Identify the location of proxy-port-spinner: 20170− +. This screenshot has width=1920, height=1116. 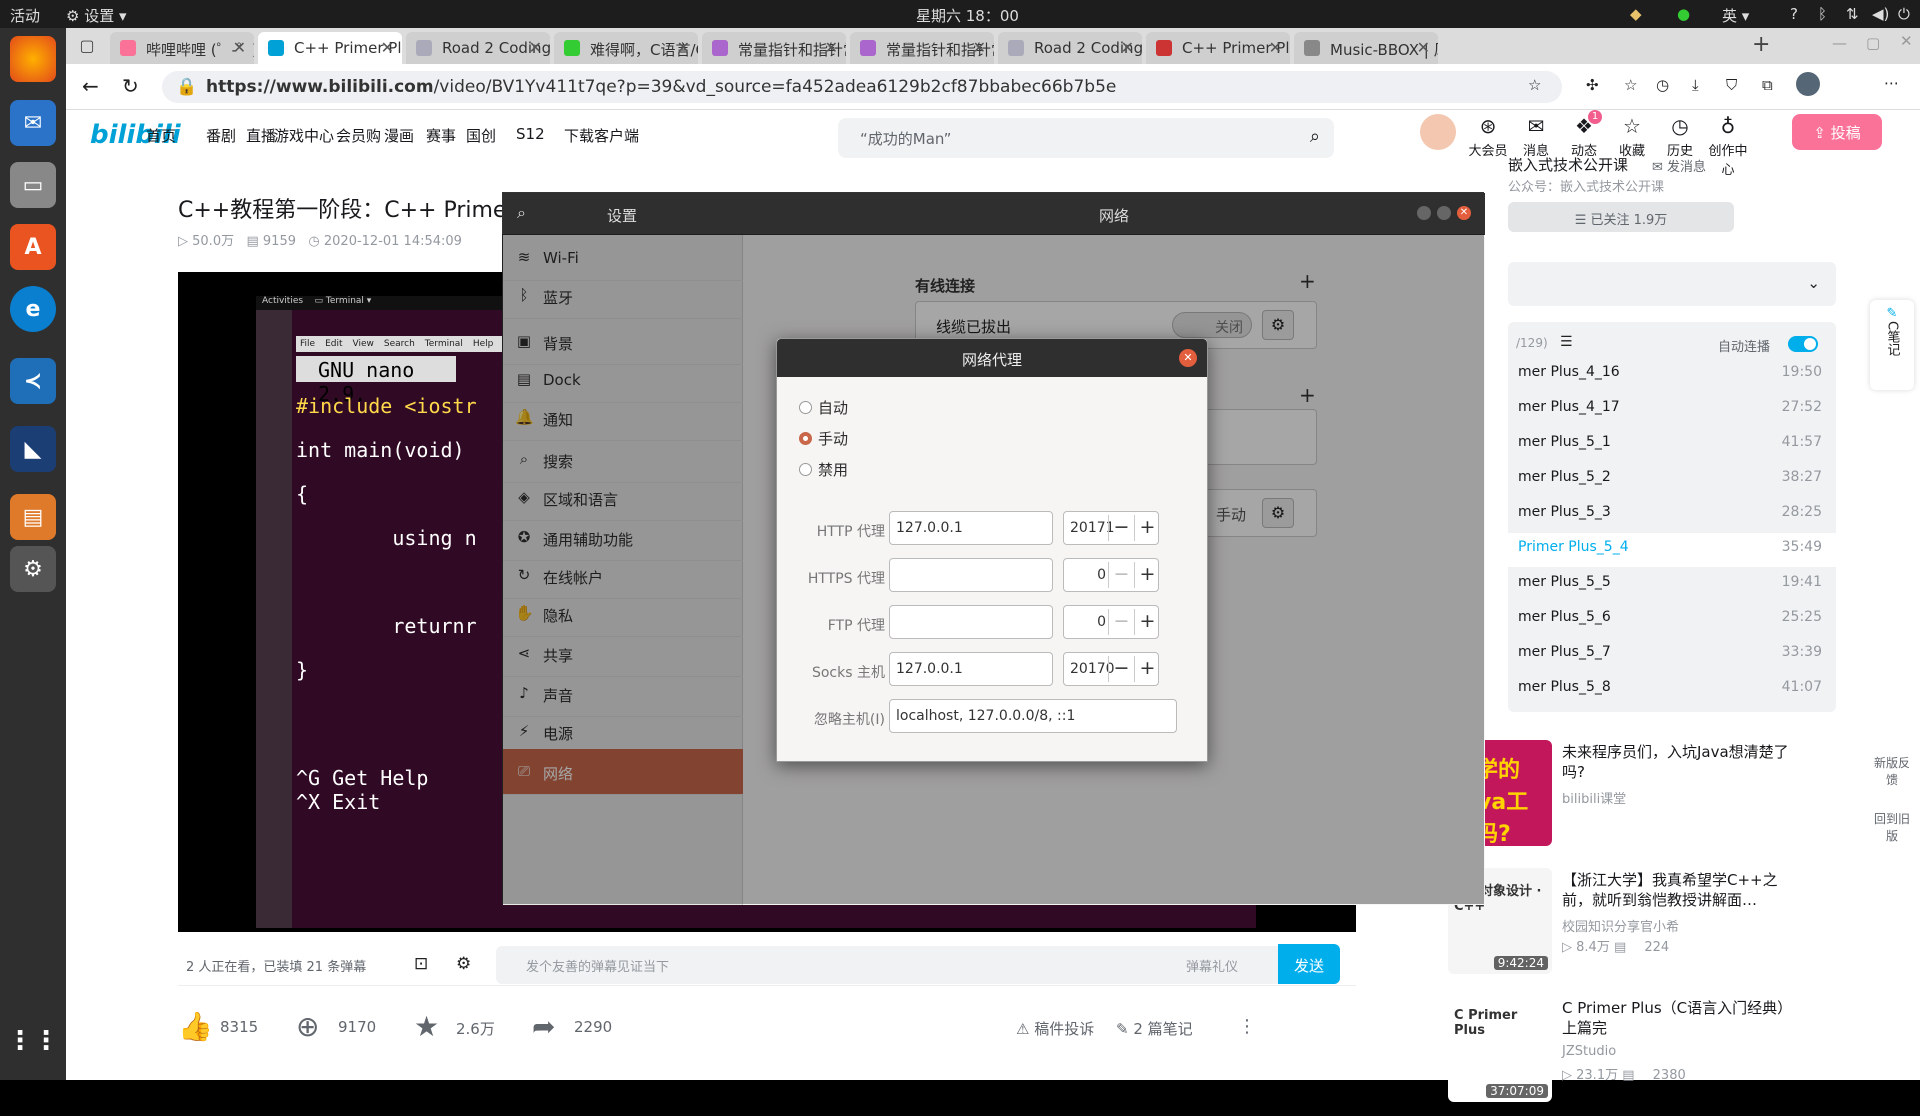
(1111, 669).